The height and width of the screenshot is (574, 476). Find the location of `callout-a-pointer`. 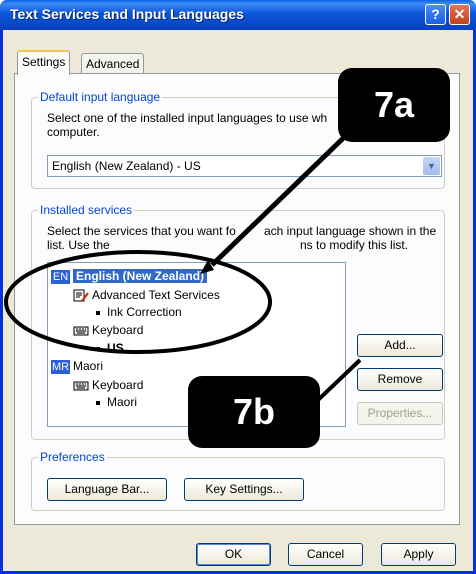

callout-a-pointer is located at coordinates (286, 193).